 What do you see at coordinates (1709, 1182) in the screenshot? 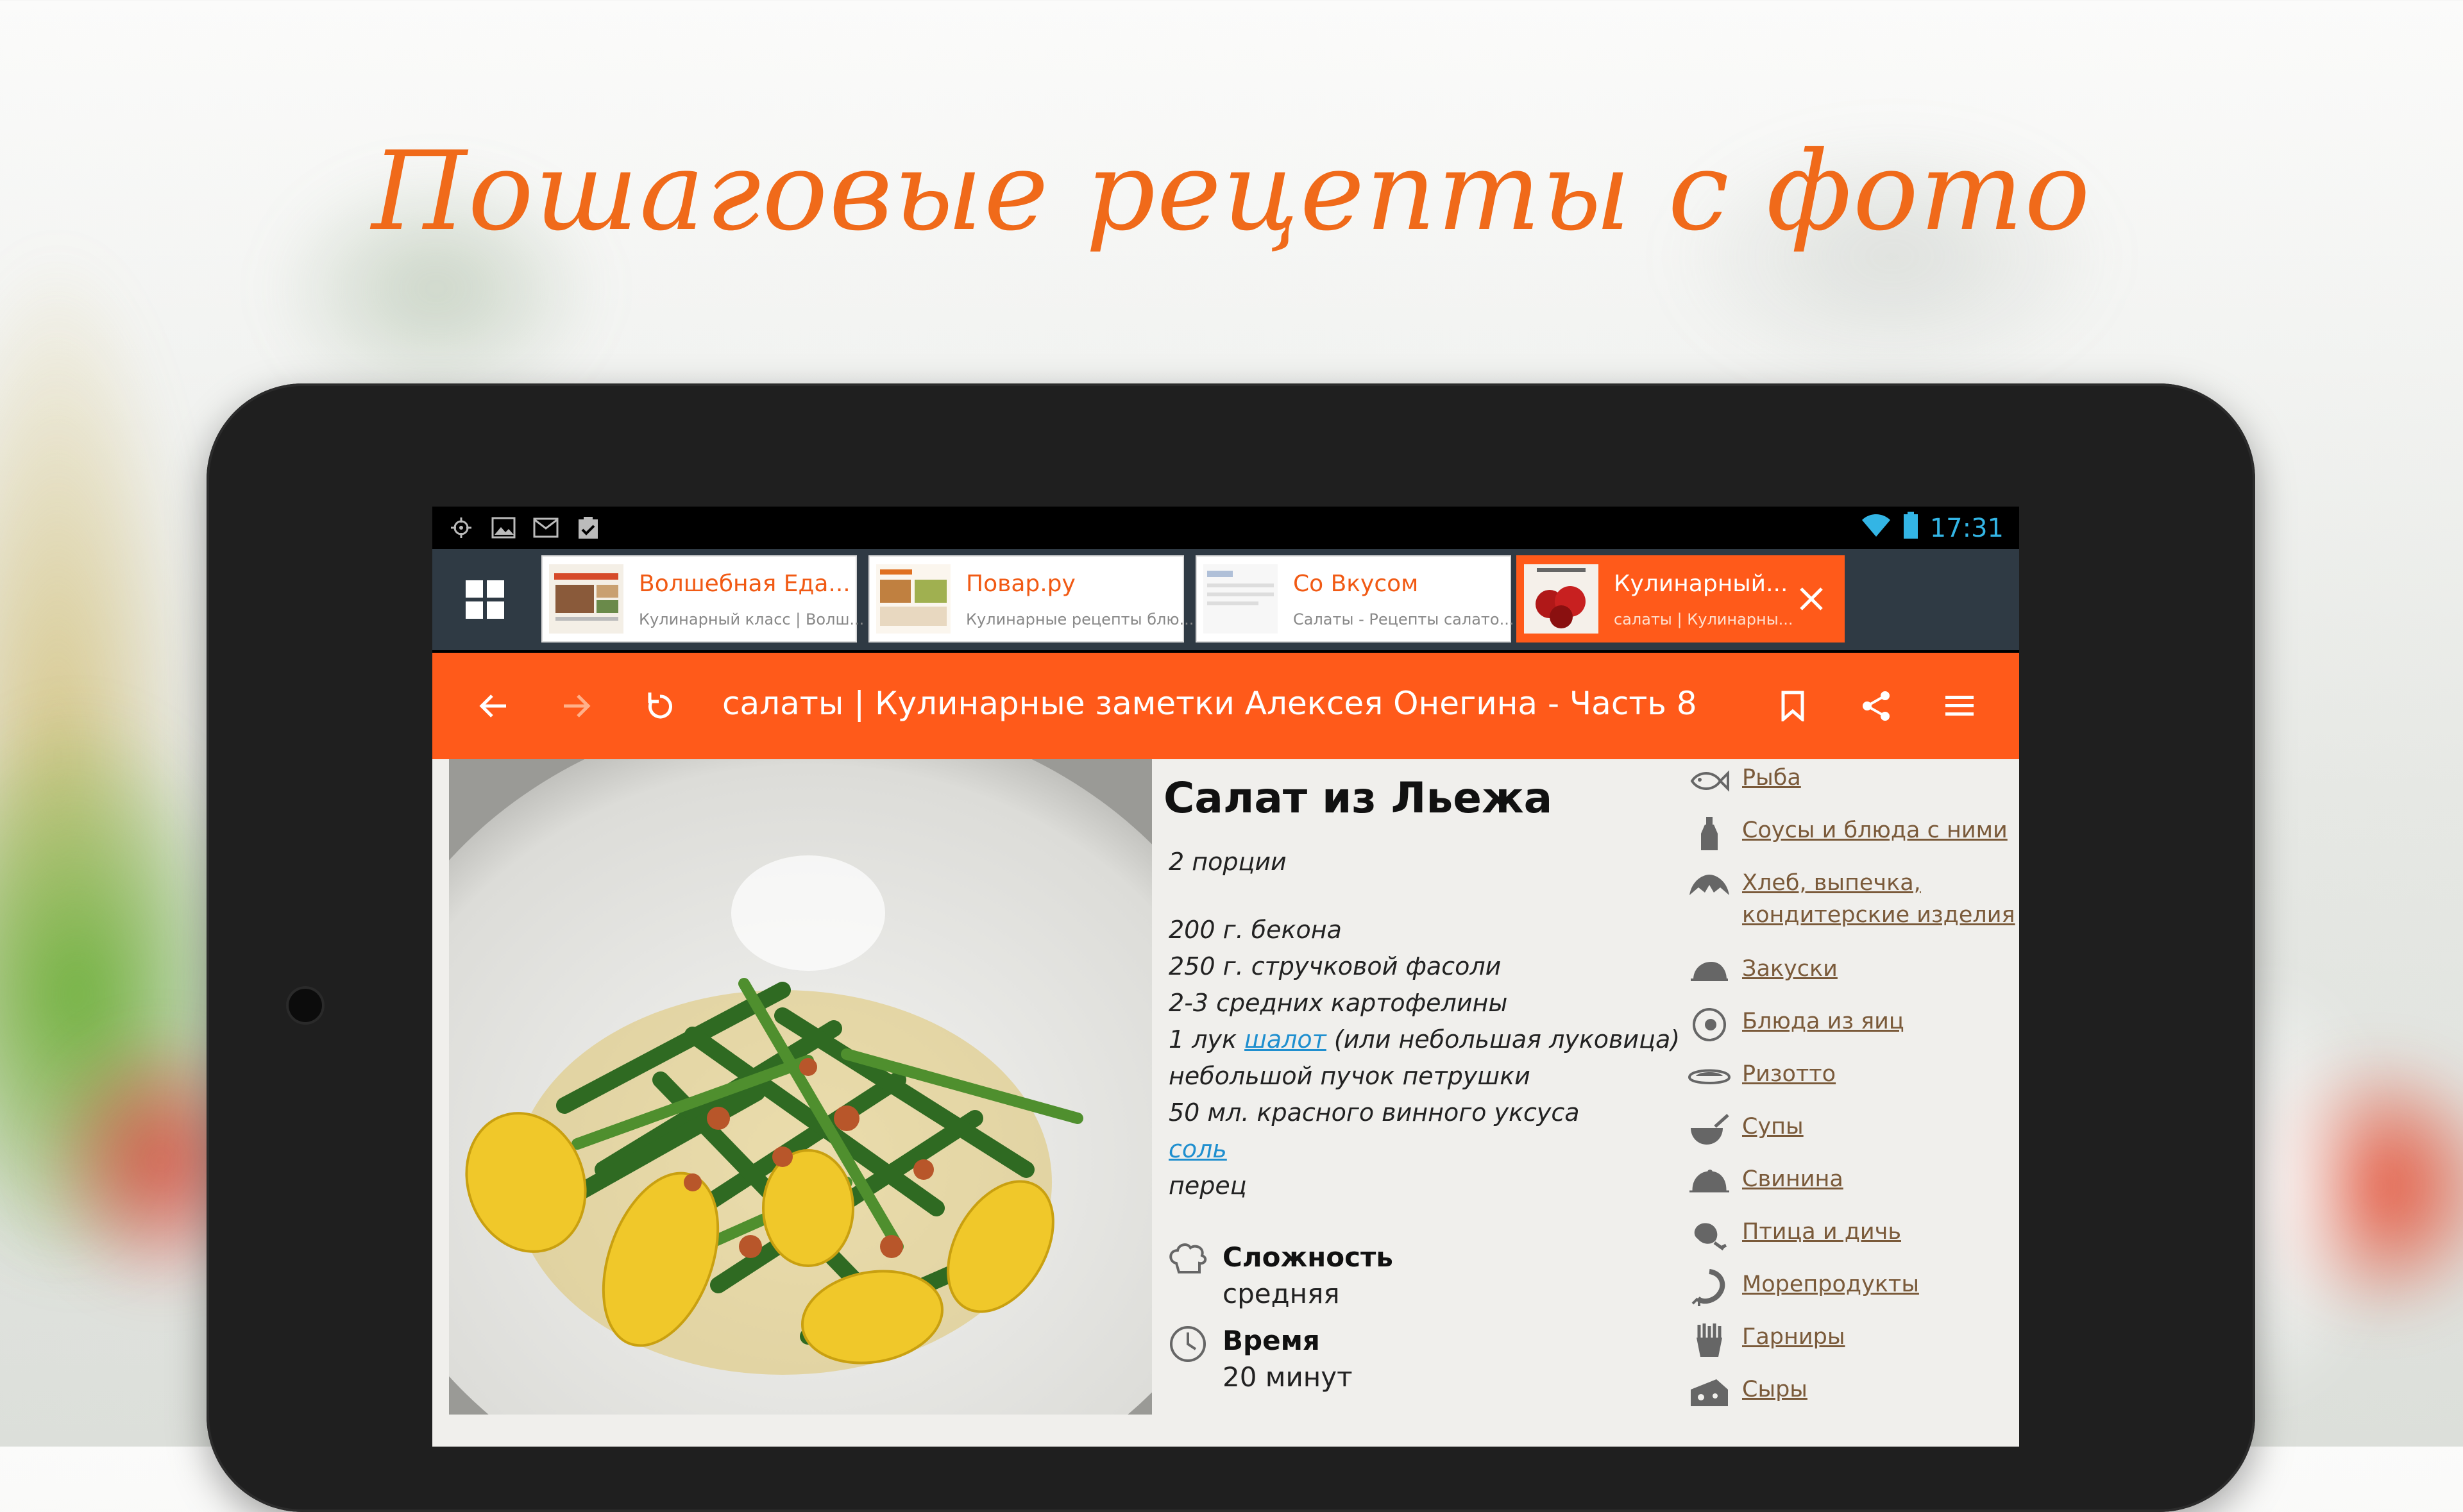
I see `pork-icon` at bounding box center [1709, 1182].